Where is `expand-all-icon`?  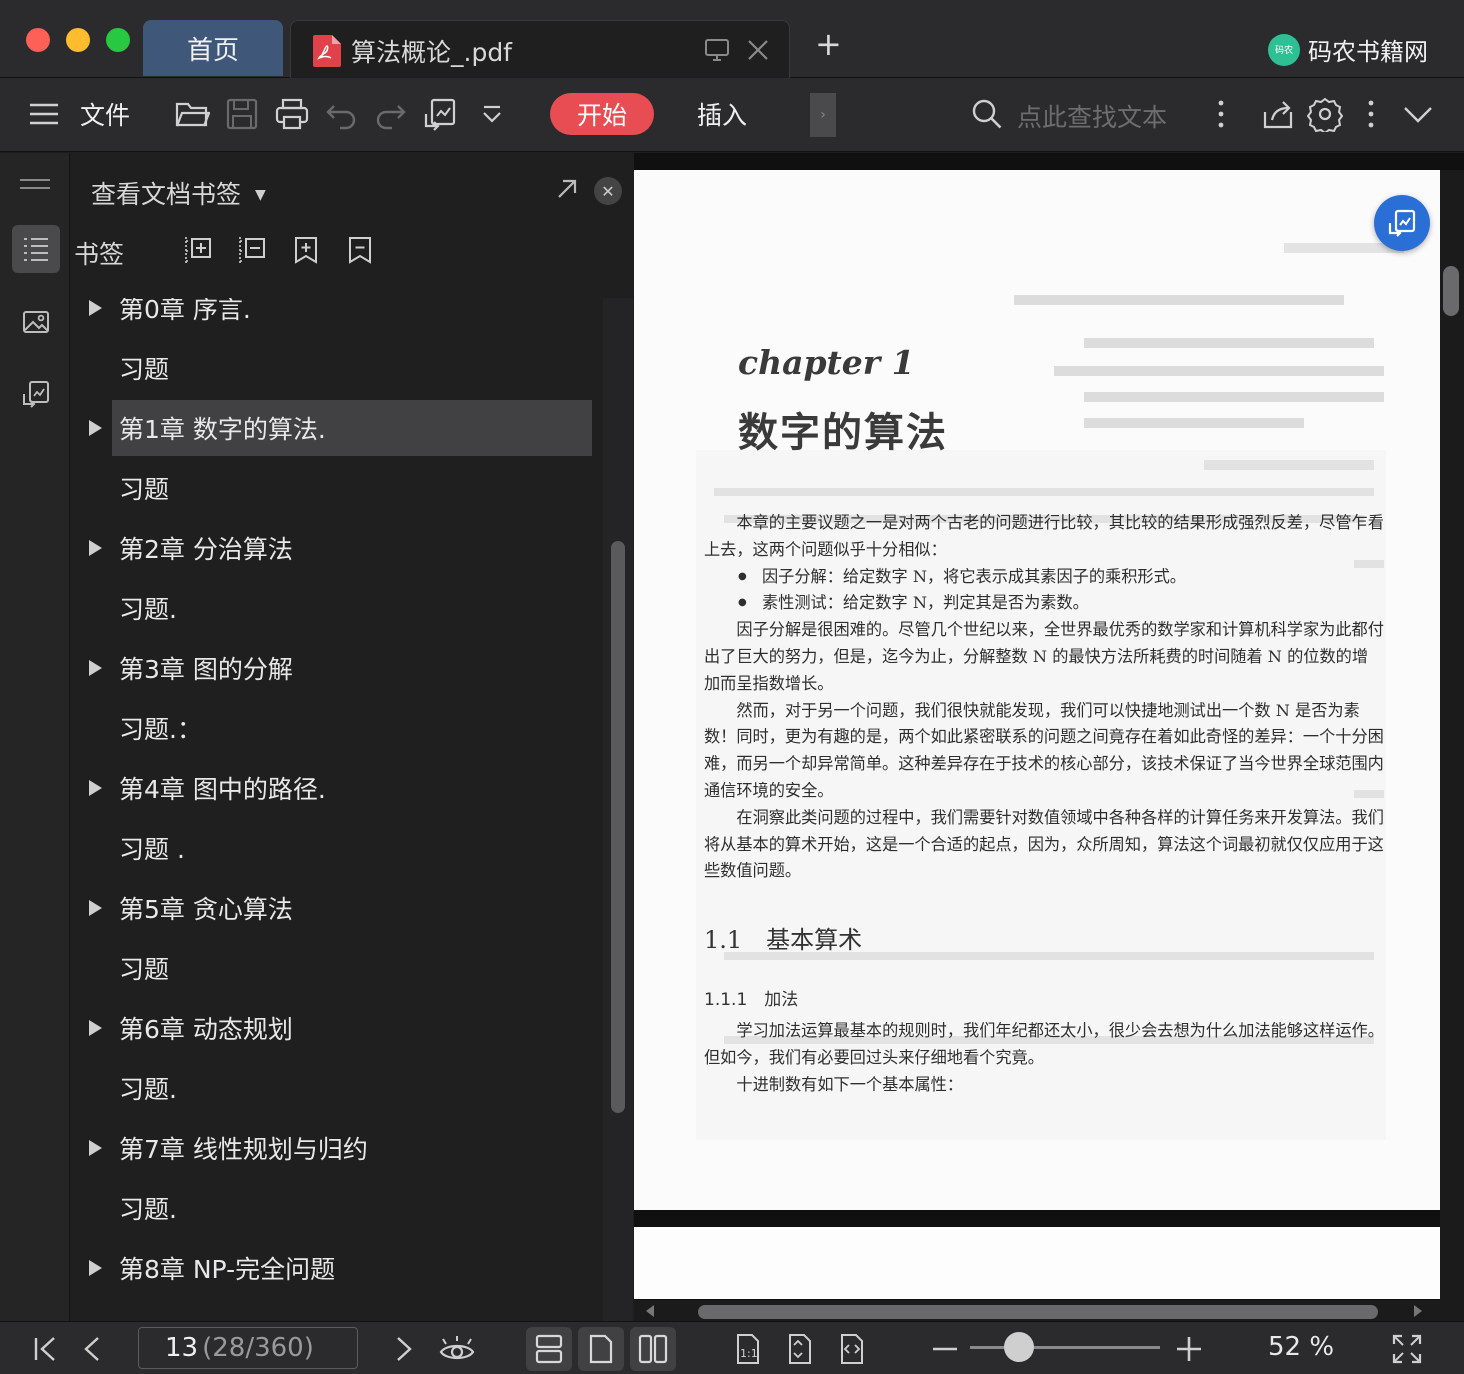 expand-all-icon is located at coordinates (198, 250).